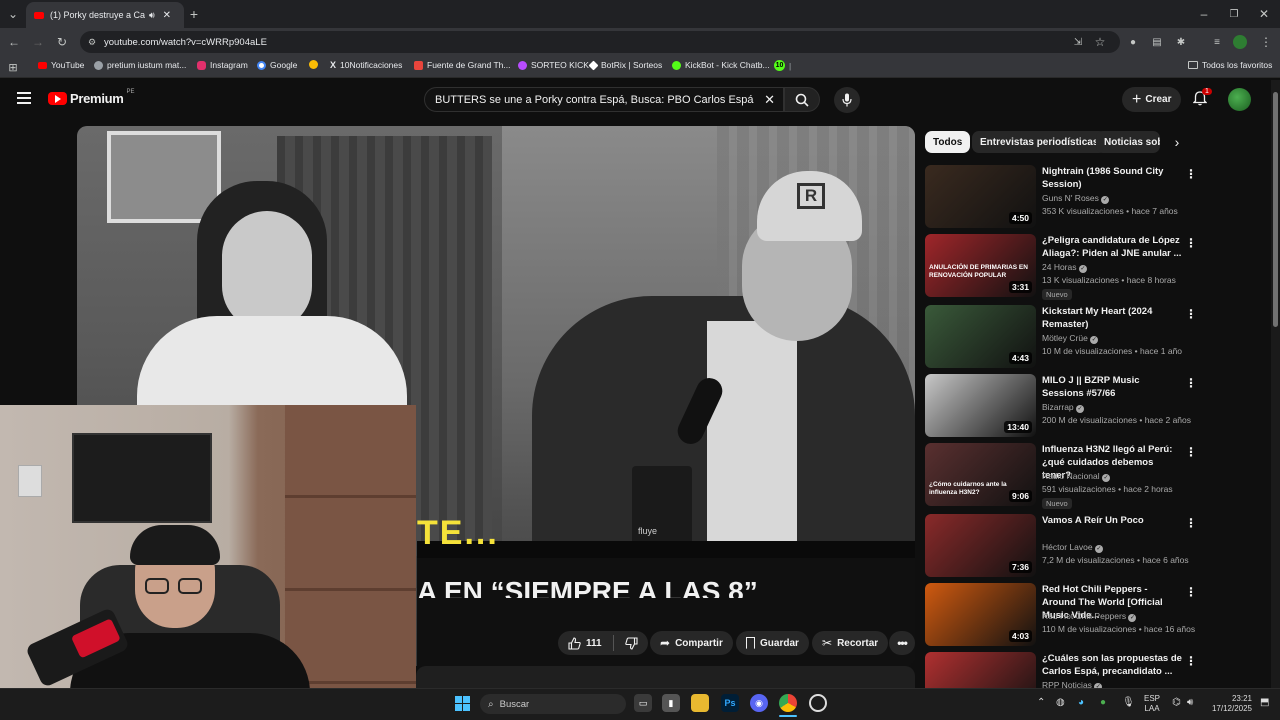 This screenshot has height=720, width=1280. What do you see at coordinates (980, 545) in the screenshot?
I see `video-thumbnail: 7:36` at bounding box center [980, 545].